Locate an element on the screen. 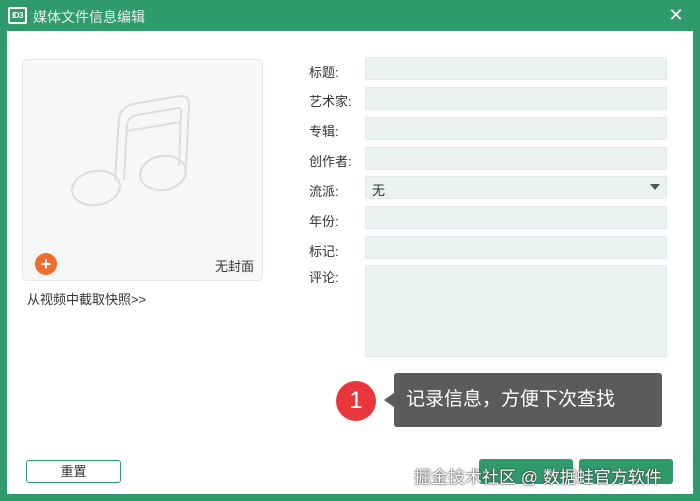  year-label: 年份: is located at coordinates (324, 221).